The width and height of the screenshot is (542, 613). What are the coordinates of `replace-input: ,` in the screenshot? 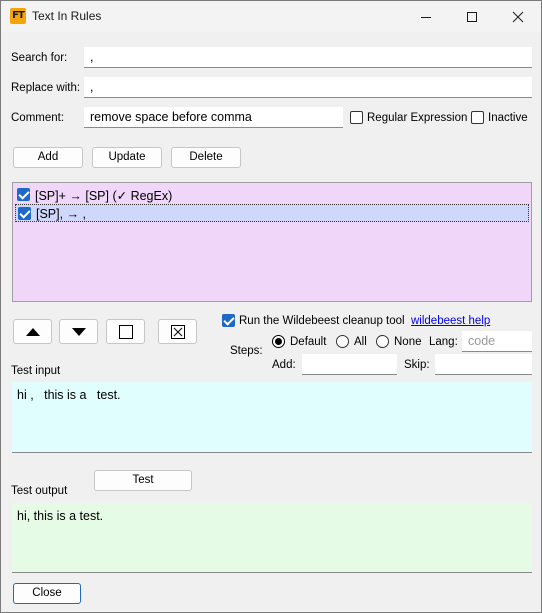 It's located at (308, 87).